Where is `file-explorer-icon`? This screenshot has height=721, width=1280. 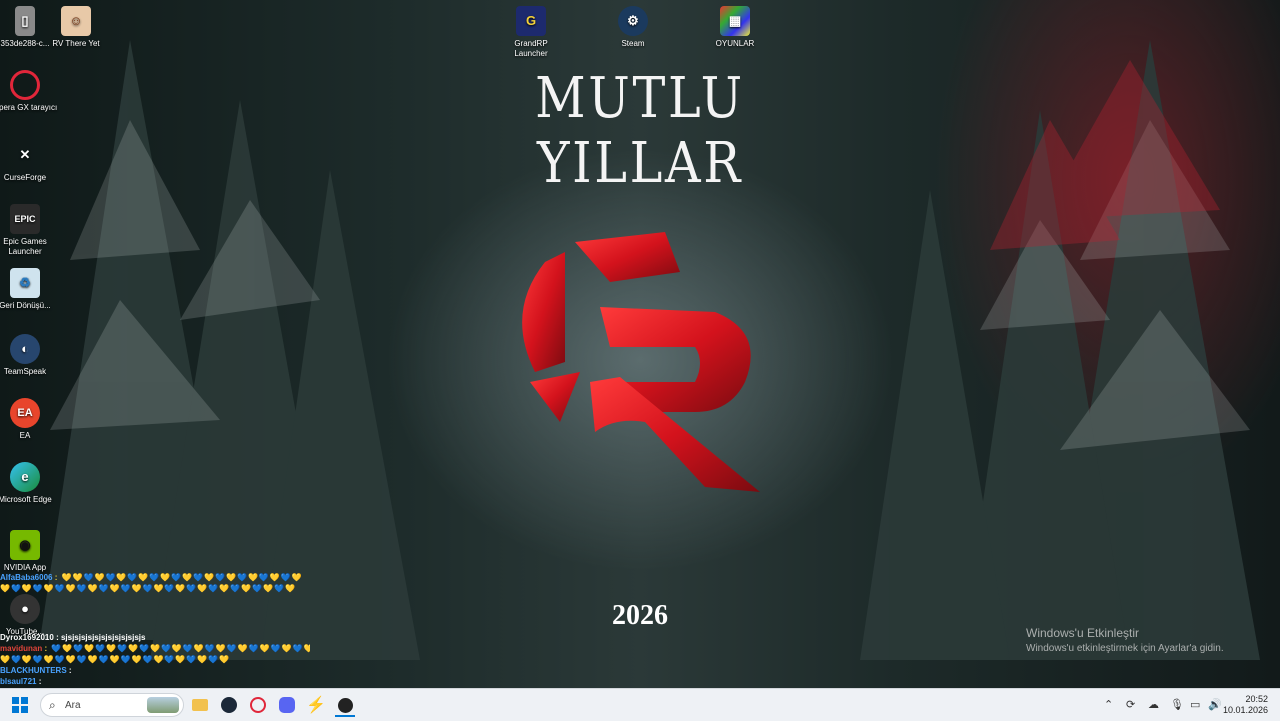 file-explorer-icon is located at coordinates (200, 705).